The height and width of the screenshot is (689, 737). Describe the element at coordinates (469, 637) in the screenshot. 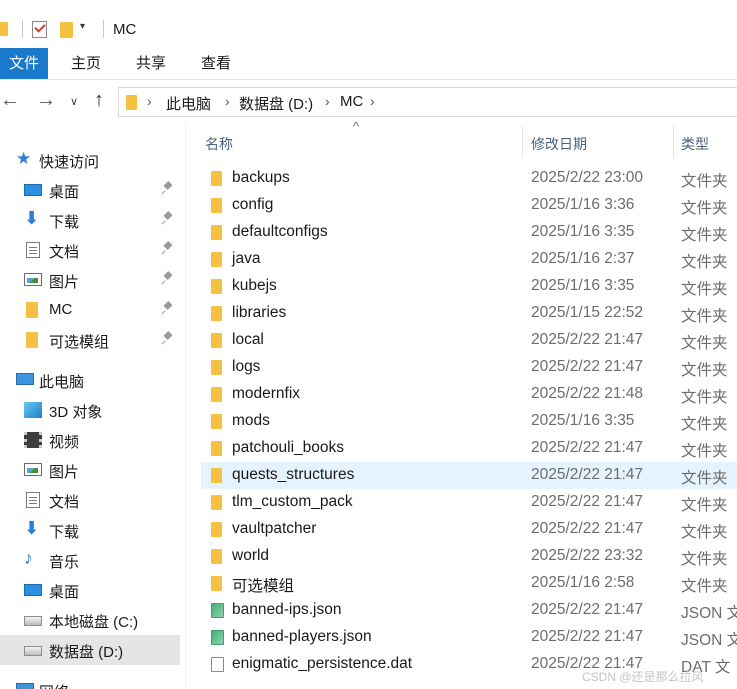

I see `file-row: banned-players.json 2025/2/22 21:47 JSON 文` at that location.